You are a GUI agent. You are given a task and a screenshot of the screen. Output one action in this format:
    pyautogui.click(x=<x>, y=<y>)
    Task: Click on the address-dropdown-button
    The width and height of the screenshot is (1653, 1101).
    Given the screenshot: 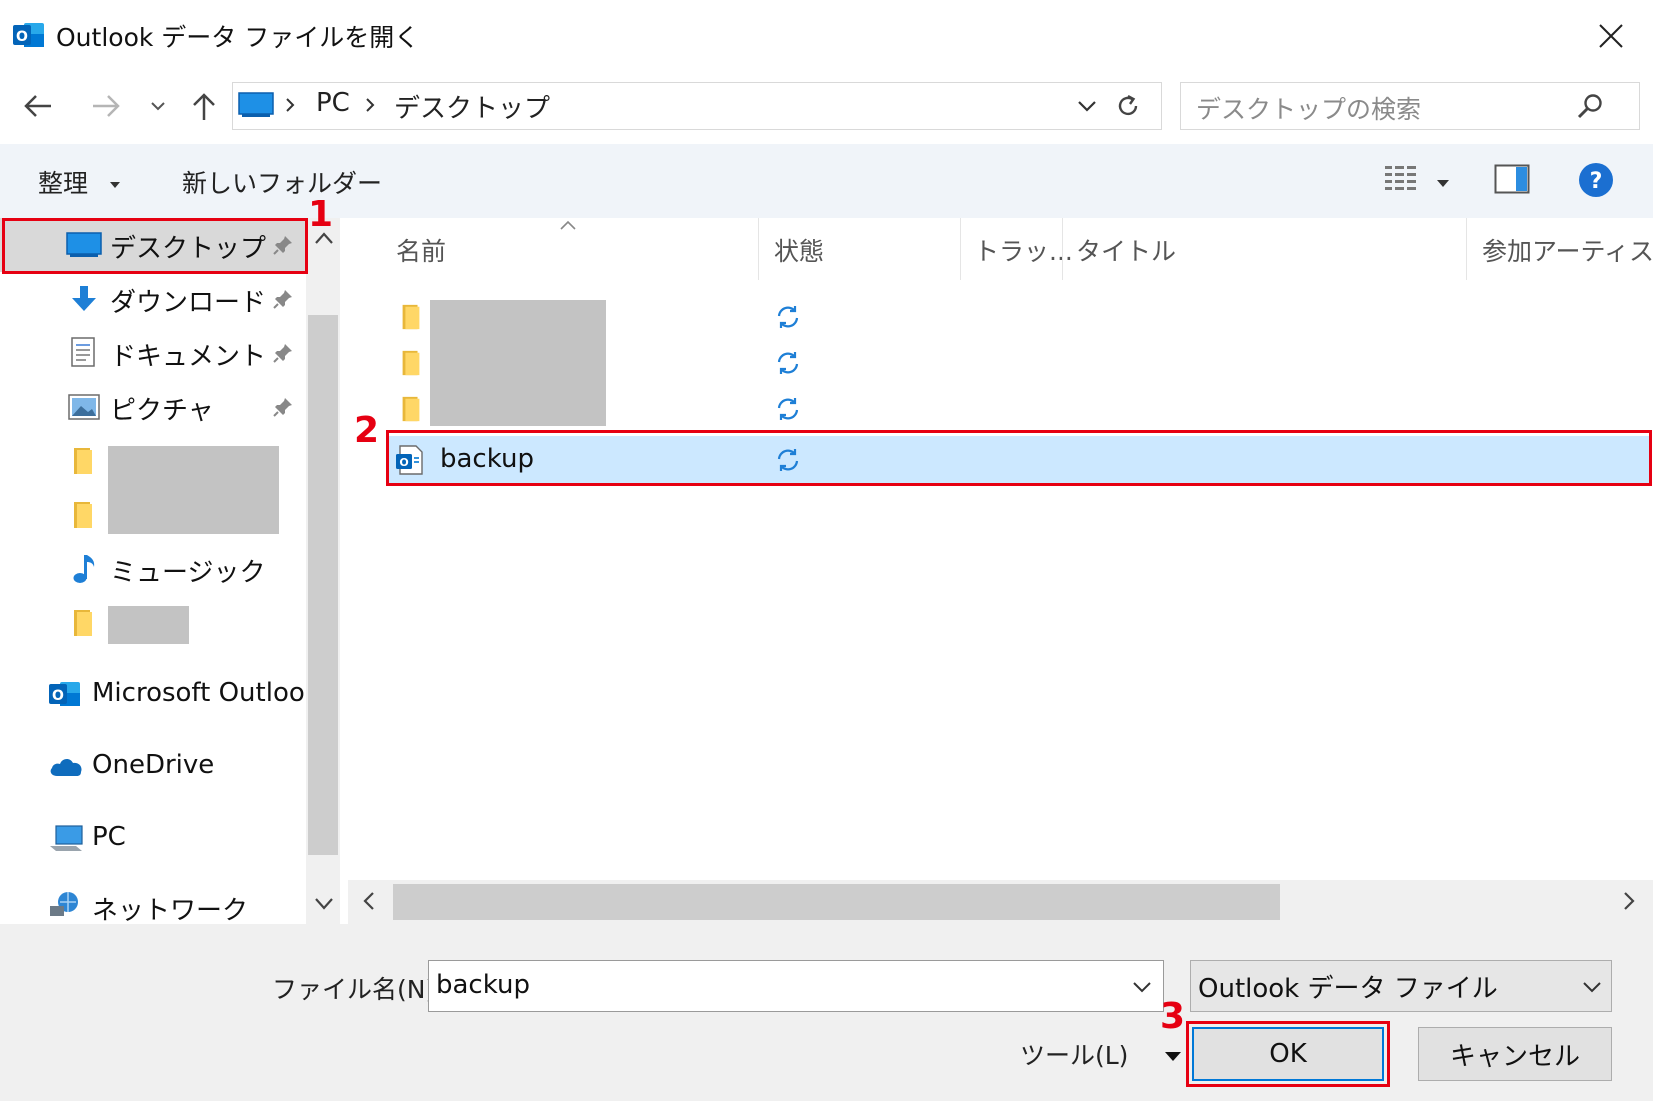 What is the action you would take?
    pyautogui.click(x=1087, y=106)
    